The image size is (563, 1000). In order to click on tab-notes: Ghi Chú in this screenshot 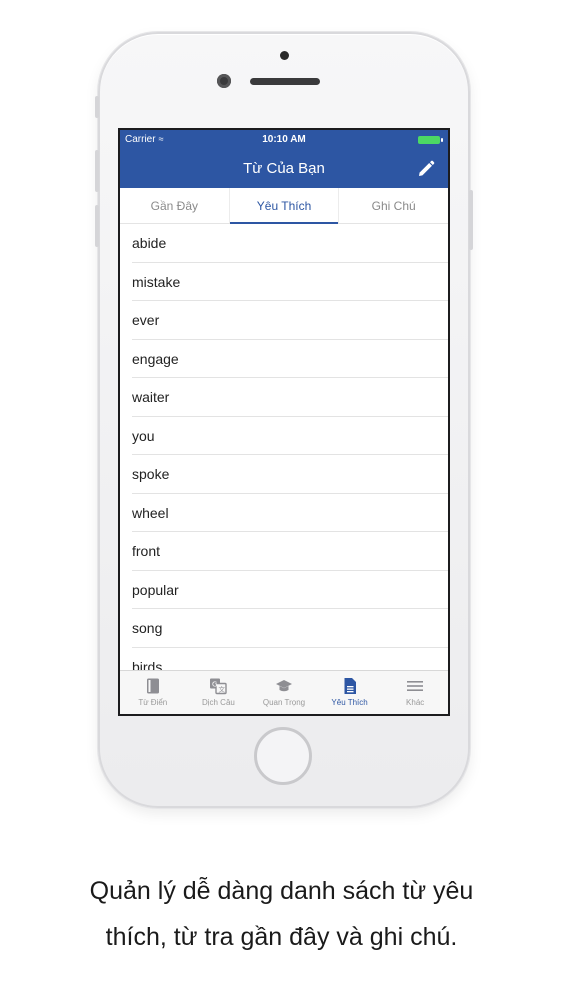, I will do `click(393, 205)`.